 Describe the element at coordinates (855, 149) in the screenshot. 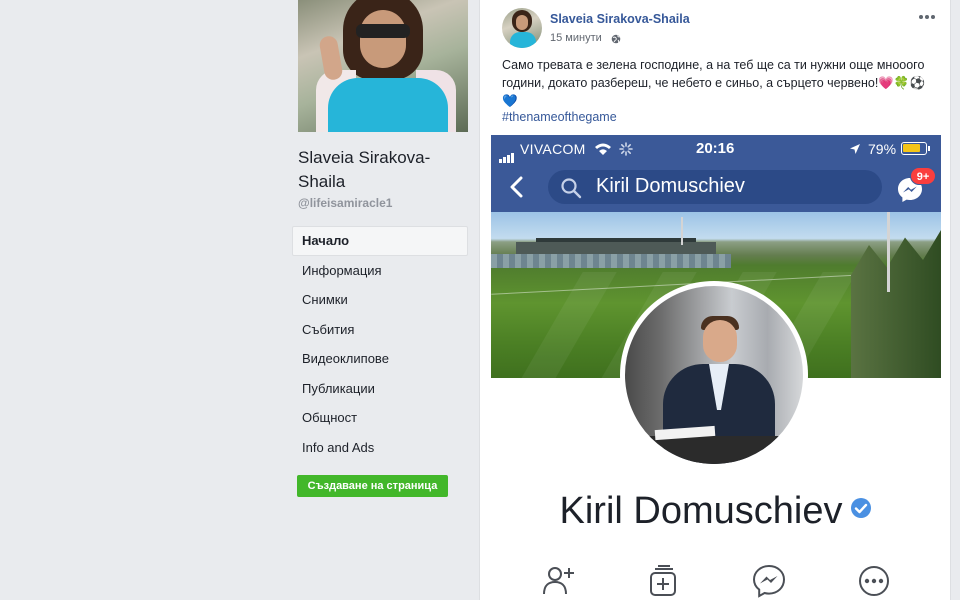

I see `location-arrow-icon` at that location.